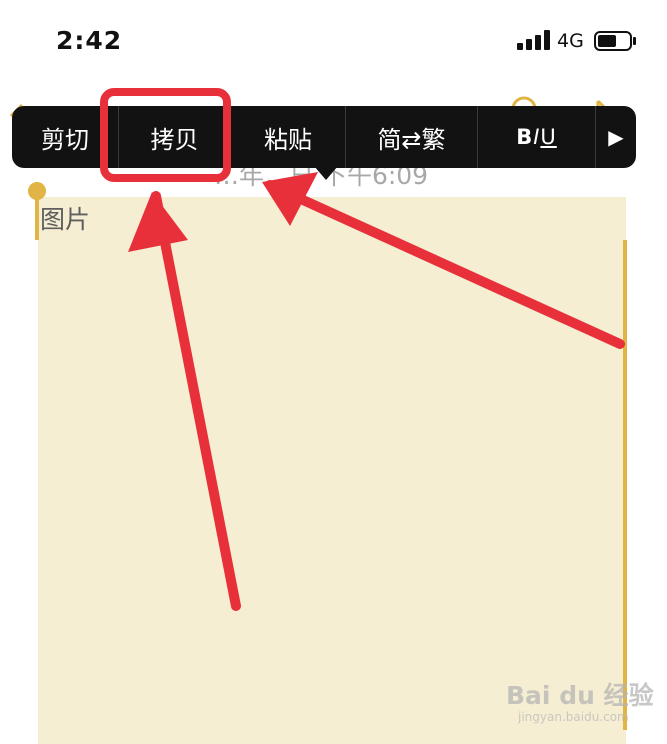  What do you see at coordinates (89, 40) in the screenshot?
I see `status-time: 2:42` at bounding box center [89, 40].